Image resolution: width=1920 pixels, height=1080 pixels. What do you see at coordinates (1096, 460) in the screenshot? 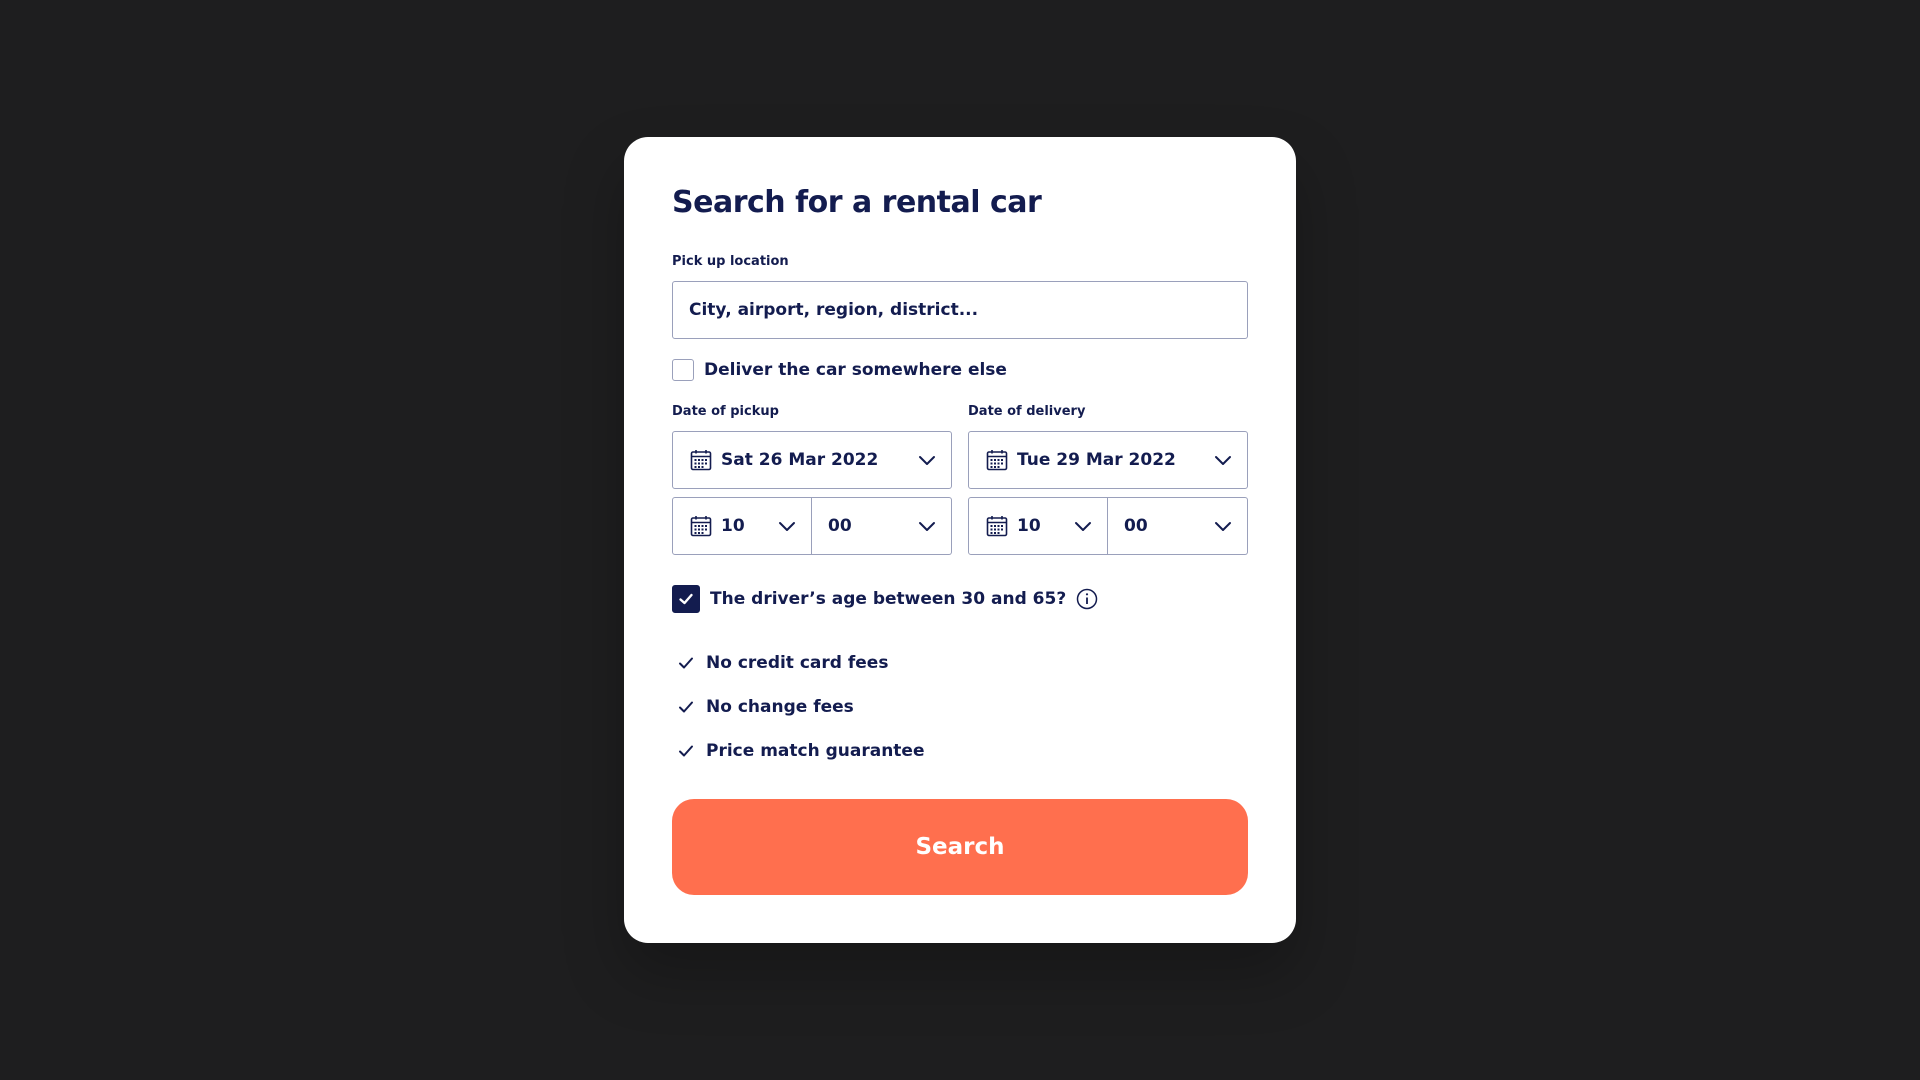
I see `delivery-date-value: Tue 29 Mar 2022` at bounding box center [1096, 460].